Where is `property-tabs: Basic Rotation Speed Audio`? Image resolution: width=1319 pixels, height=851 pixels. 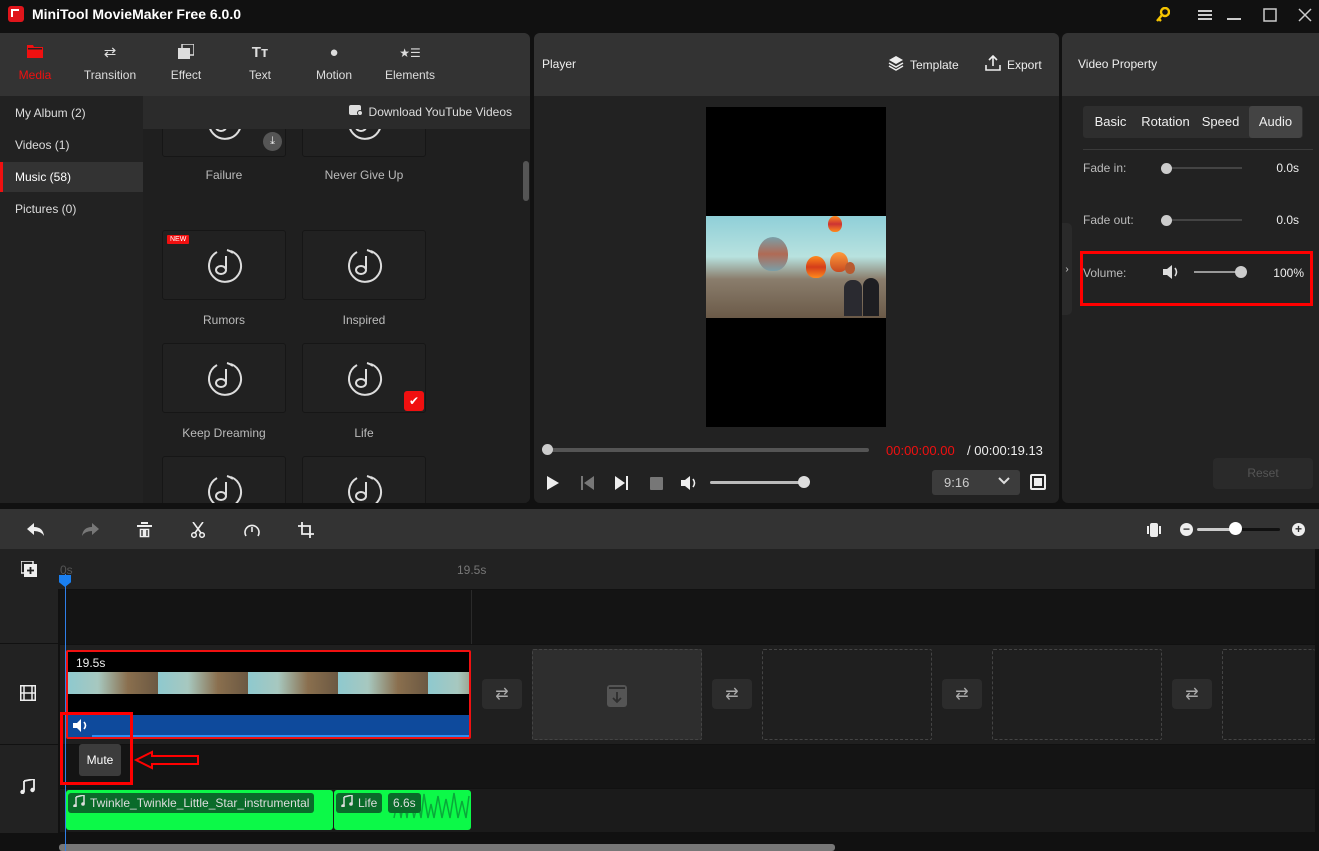
property-tabs: Basic Rotation Speed Audio is located at coordinates (1193, 122).